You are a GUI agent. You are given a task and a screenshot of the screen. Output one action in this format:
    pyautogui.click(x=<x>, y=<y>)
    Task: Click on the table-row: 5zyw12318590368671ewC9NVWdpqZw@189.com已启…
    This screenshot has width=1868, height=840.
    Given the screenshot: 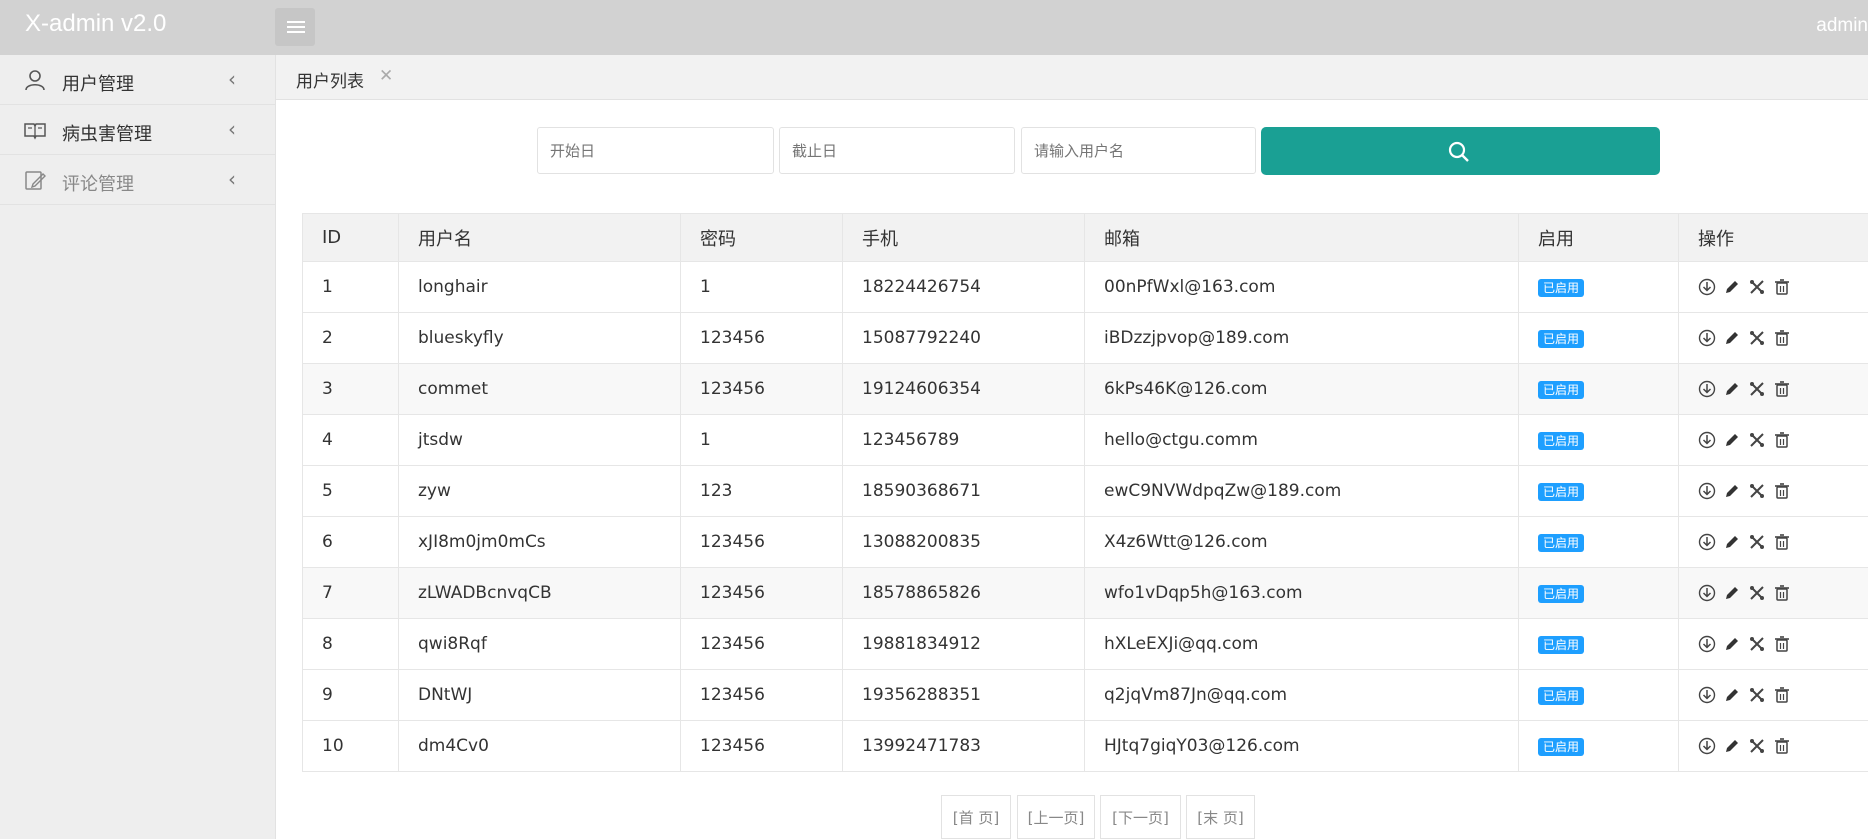 What is the action you would take?
    pyautogui.click(x=1085, y=491)
    